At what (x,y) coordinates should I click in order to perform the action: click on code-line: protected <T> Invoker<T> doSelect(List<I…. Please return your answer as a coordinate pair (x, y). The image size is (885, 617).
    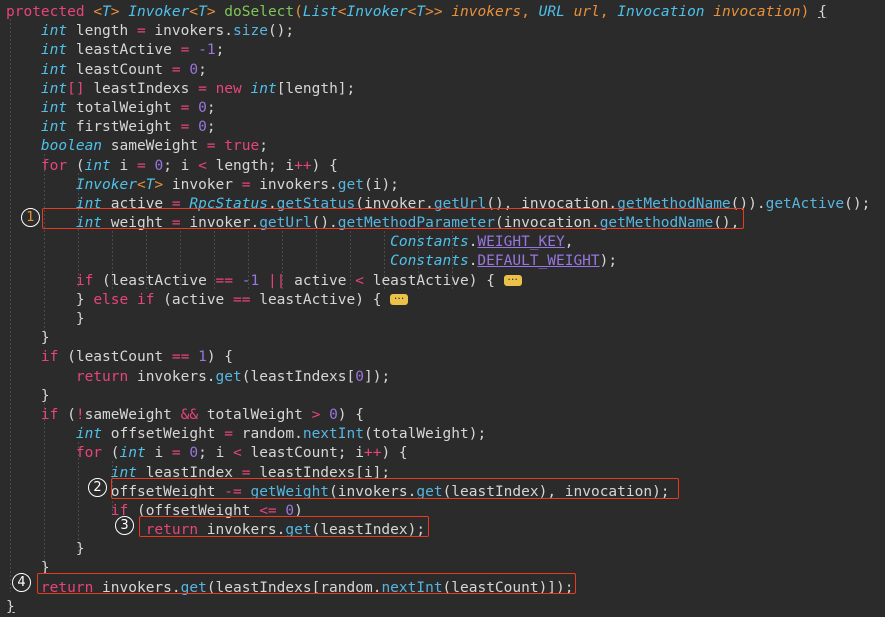
    Looking at the image, I should click on (442, 12).